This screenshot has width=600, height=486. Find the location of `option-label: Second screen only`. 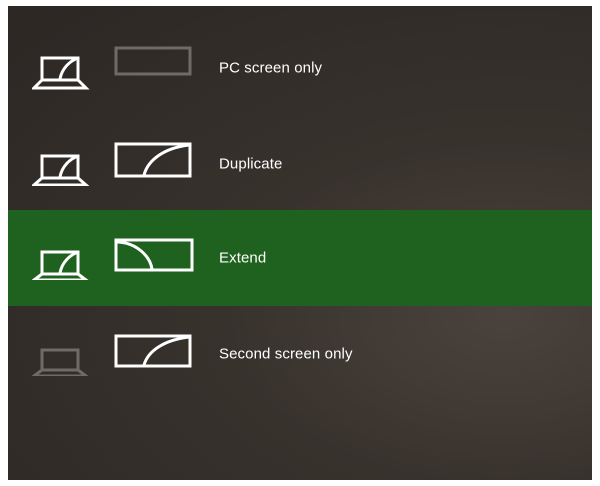

option-label: Second screen only is located at coordinates (286, 354).